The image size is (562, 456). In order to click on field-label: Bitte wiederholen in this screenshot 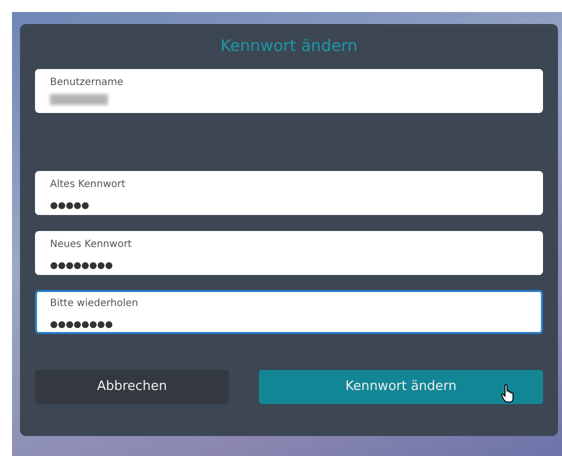, I will do `click(95, 303)`.